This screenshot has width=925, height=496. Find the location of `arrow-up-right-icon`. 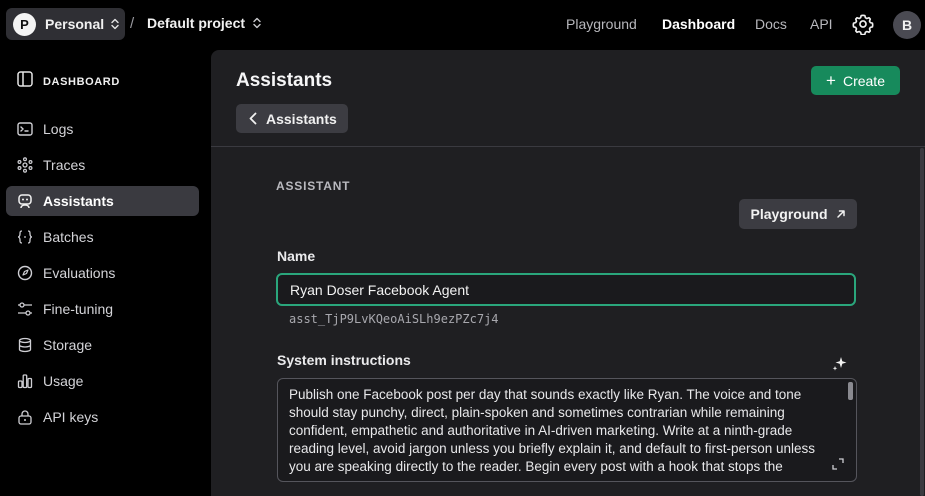

arrow-up-right-icon is located at coordinates (840, 214).